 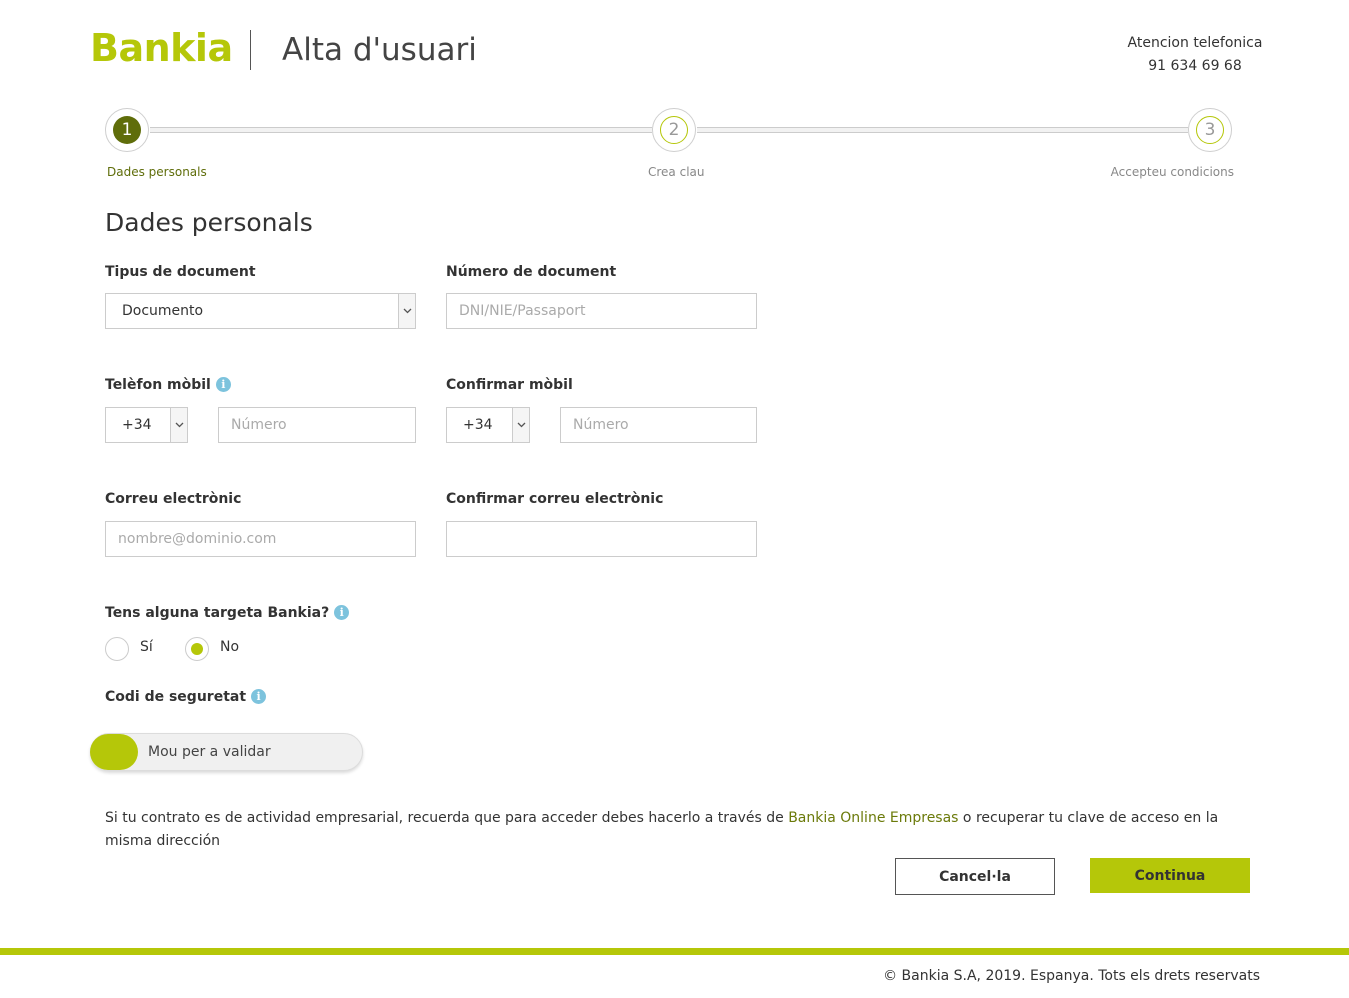 I want to click on step-3-number: 3, so click(x=1210, y=130).